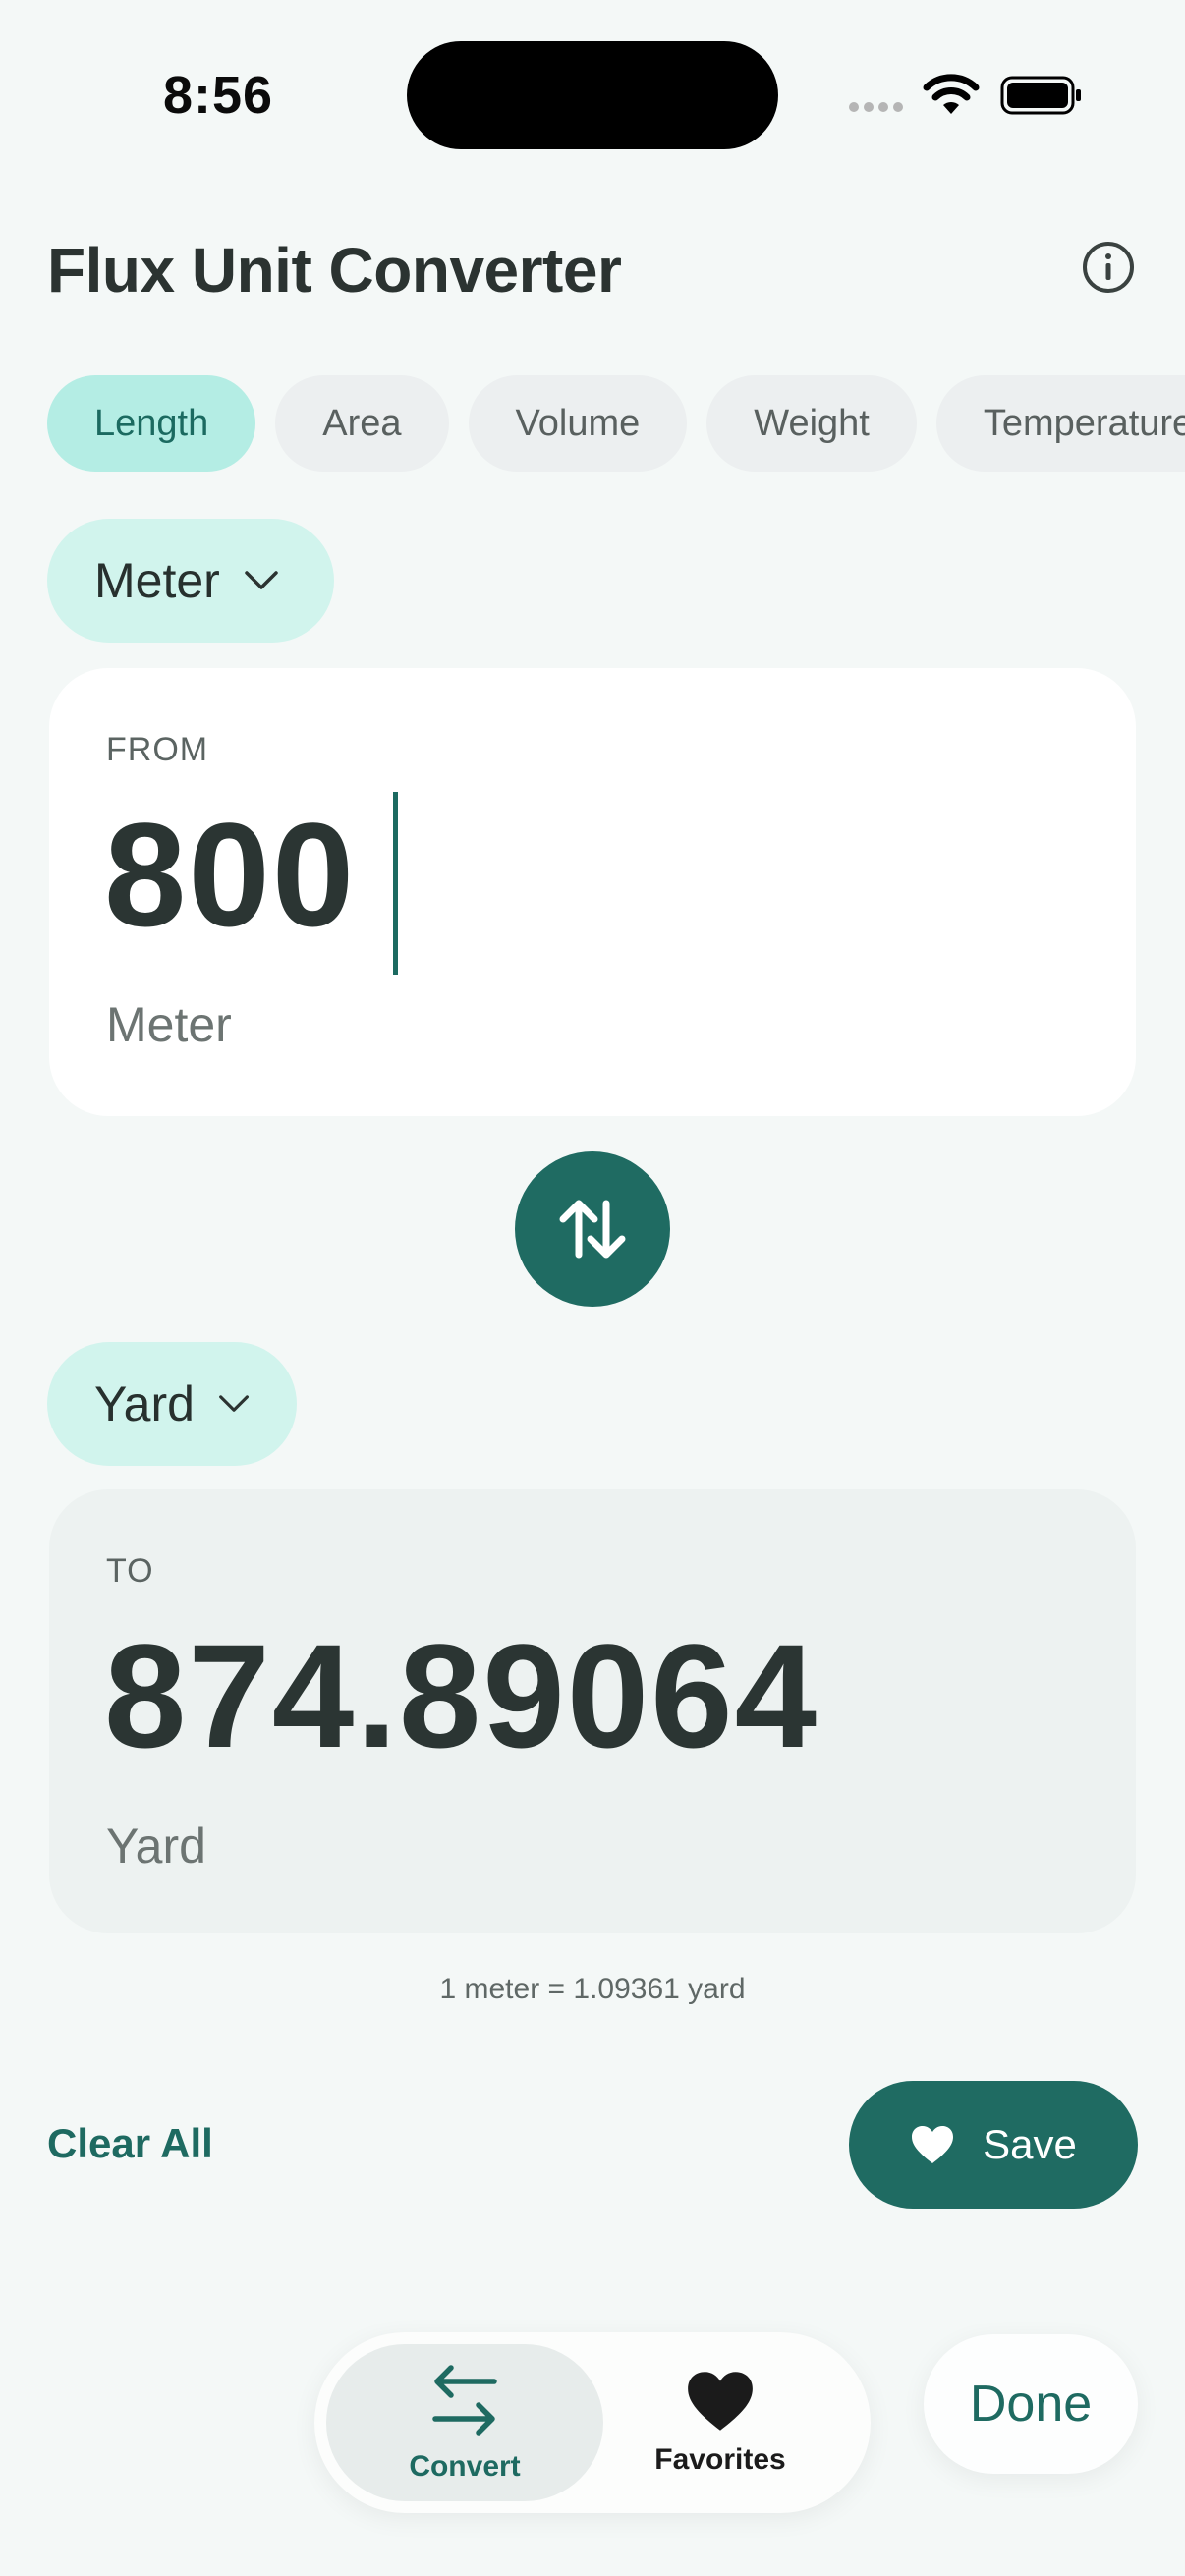 The width and height of the screenshot is (1185, 2576). What do you see at coordinates (812, 423) in the screenshot?
I see `tab-weight: Weight` at bounding box center [812, 423].